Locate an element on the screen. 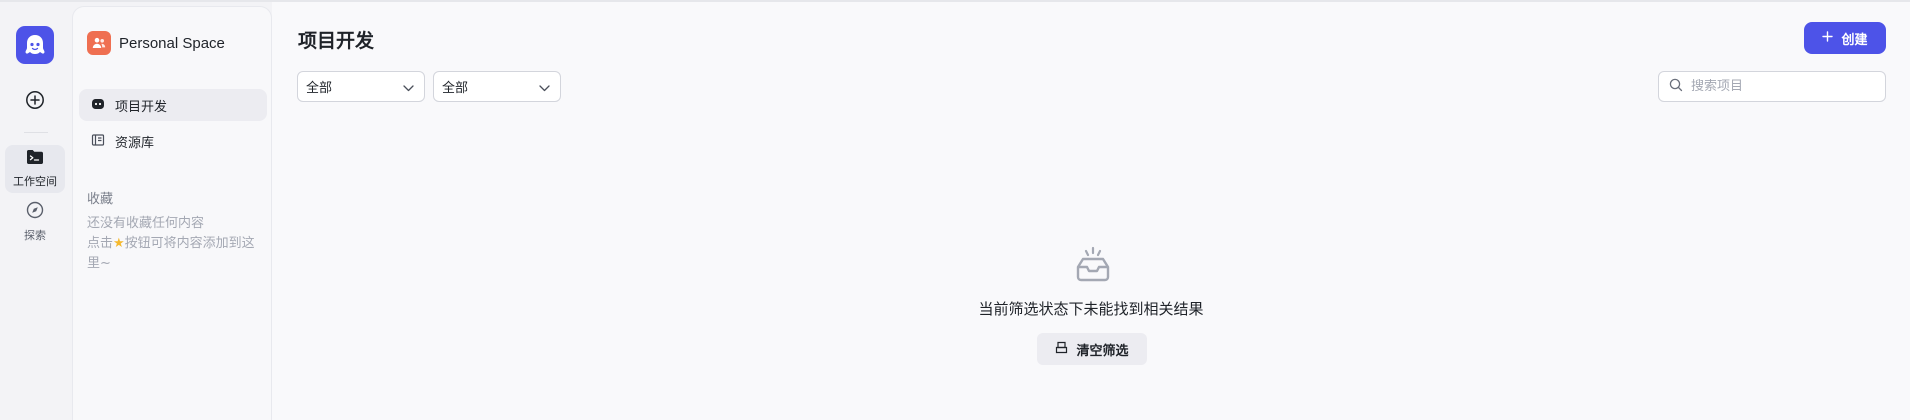  rail-divider is located at coordinates (36, 132).